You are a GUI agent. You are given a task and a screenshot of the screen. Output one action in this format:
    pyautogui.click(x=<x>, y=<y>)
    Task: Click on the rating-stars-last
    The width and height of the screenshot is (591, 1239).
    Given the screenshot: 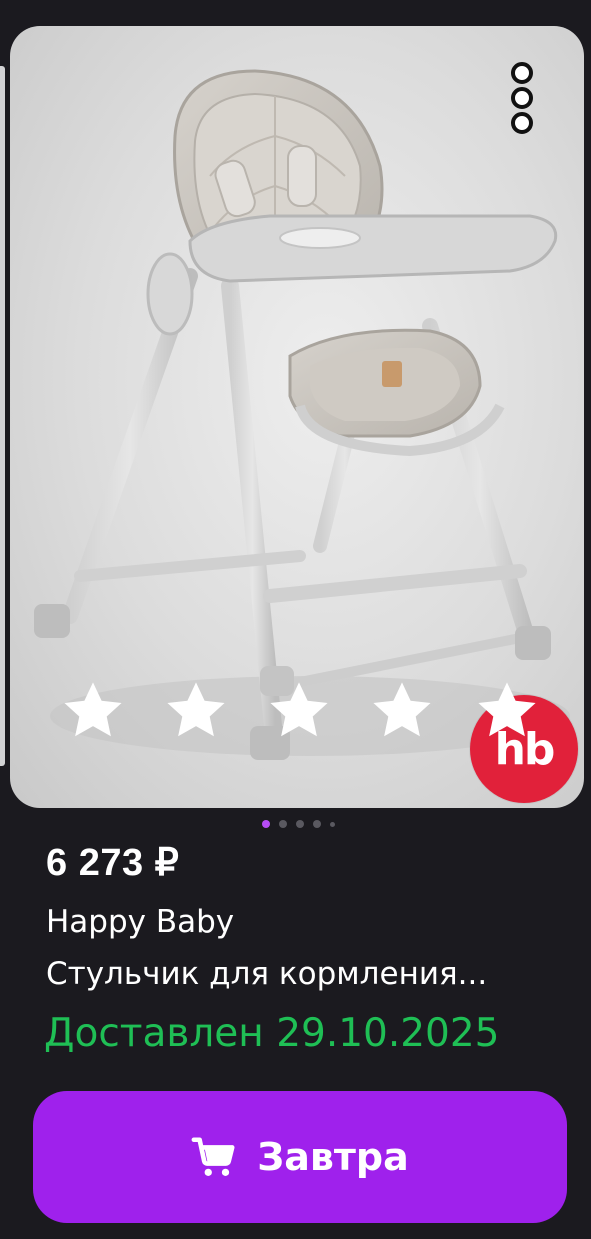 What is the action you would take?
    pyautogui.click(x=507, y=711)
    